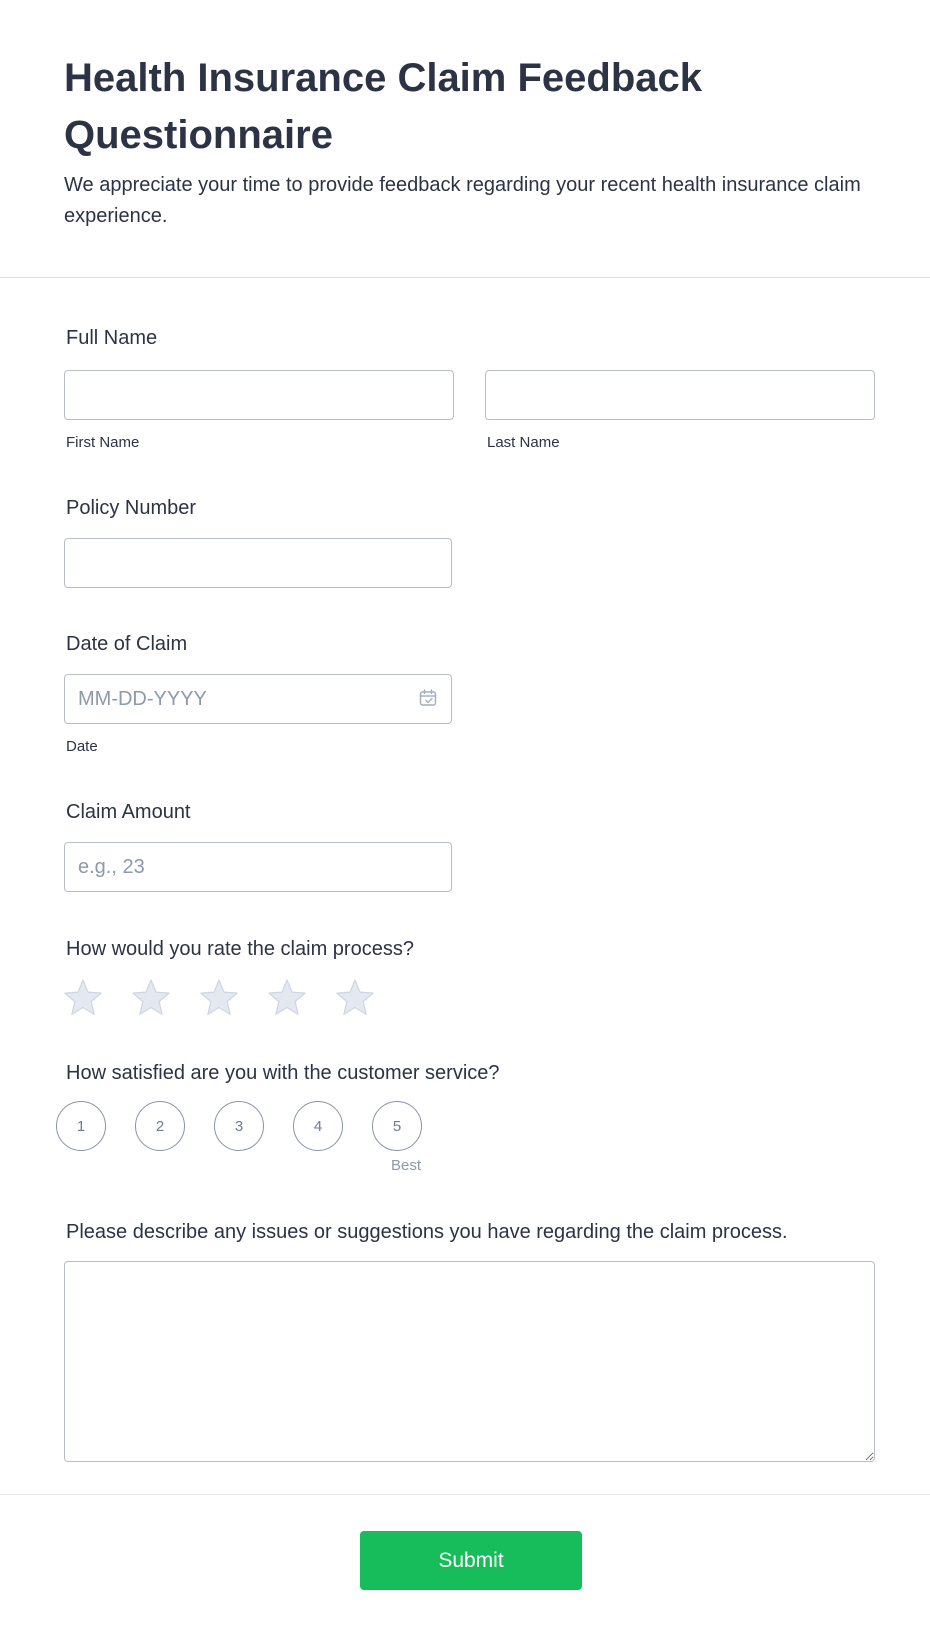 This screenshot has height=1640, width=930. Describe the element at coordinates (103, 442) in the screenshot. I see `first-name-sublabel: First Name` at that location.